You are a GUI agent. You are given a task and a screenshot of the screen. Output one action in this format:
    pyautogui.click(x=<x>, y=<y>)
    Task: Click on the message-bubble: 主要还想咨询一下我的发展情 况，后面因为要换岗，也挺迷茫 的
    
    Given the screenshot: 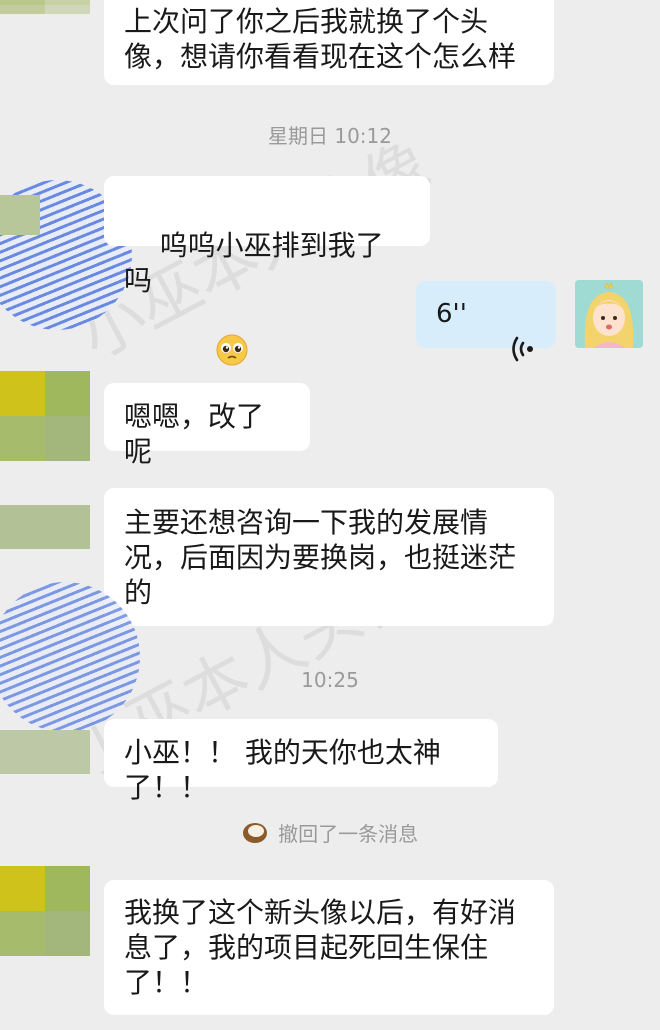 What is the action you would take?
    pyautogui.click(x=329, y=557)
    